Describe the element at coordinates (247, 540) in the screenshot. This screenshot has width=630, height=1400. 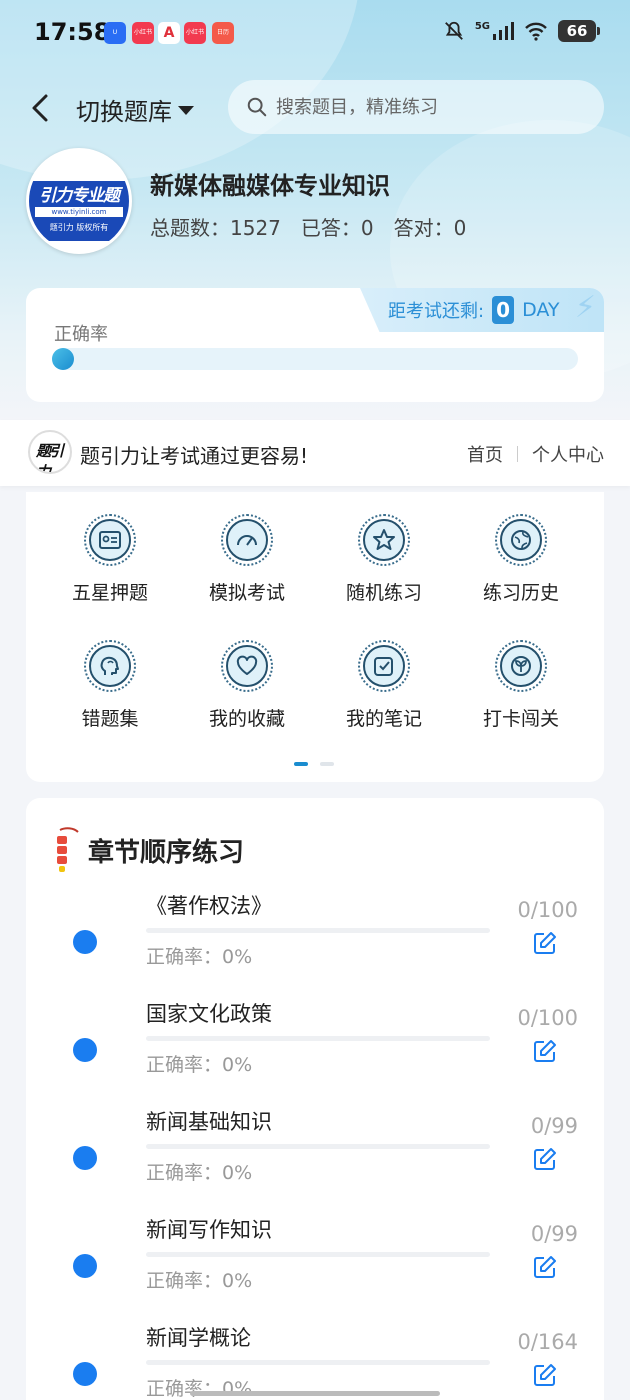
I see `gauge-icon` at that location.